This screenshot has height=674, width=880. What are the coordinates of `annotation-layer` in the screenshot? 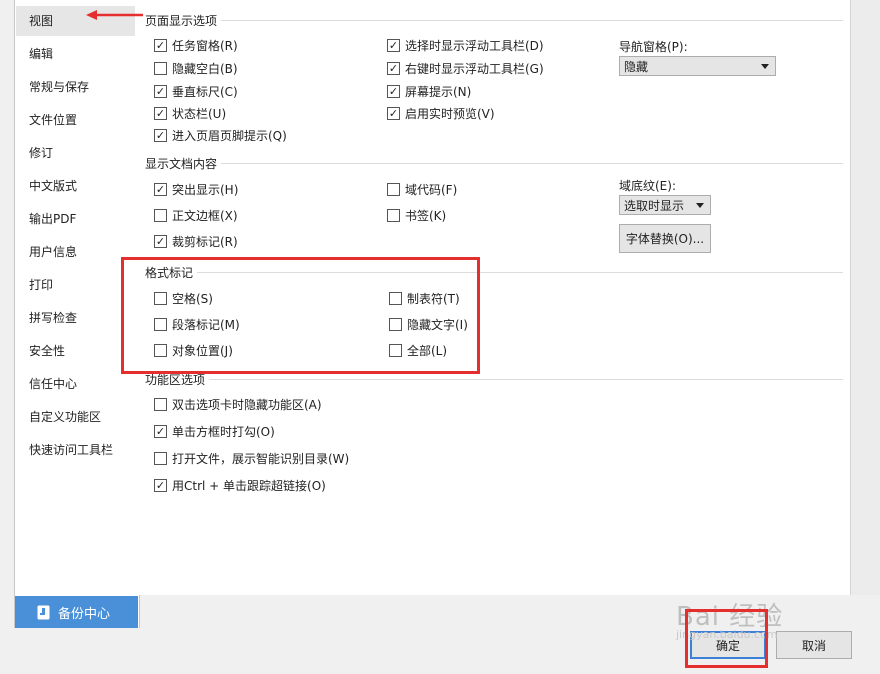 It's located at (114, 15).